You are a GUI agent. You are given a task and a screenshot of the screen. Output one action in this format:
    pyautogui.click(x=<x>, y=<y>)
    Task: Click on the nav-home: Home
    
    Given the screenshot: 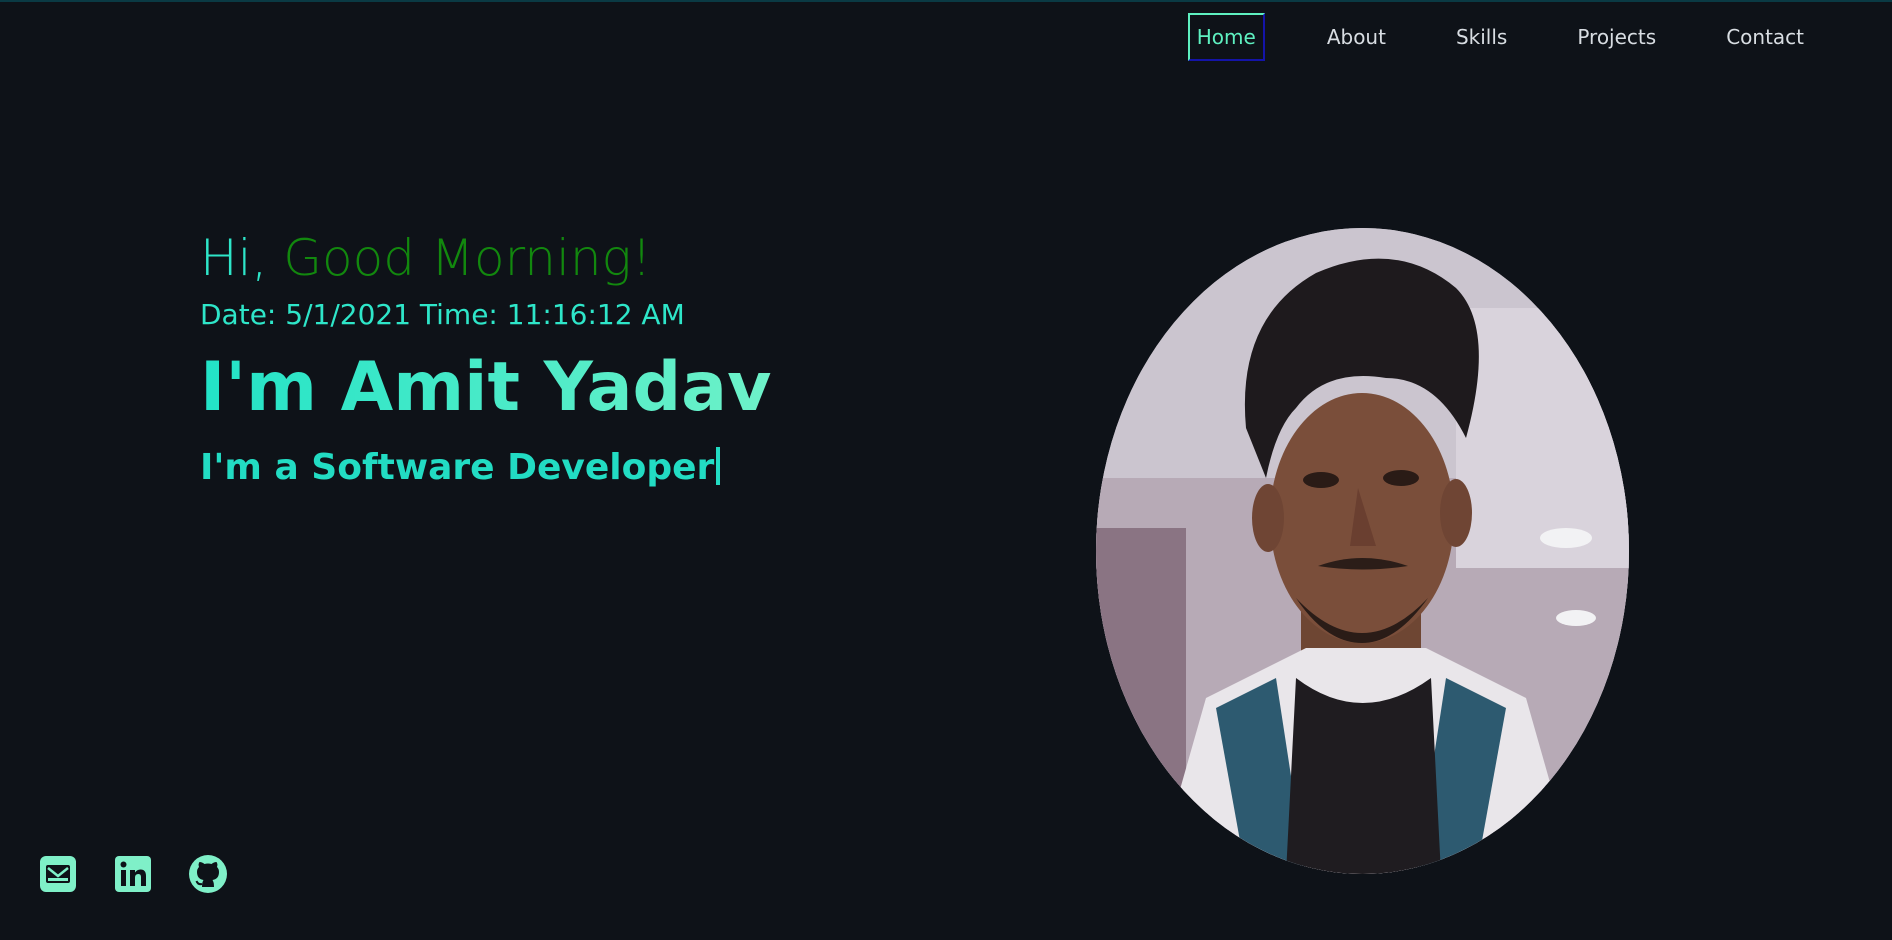 What is the action you would take?
    pyautogui.click(x=1226, y=37)
    